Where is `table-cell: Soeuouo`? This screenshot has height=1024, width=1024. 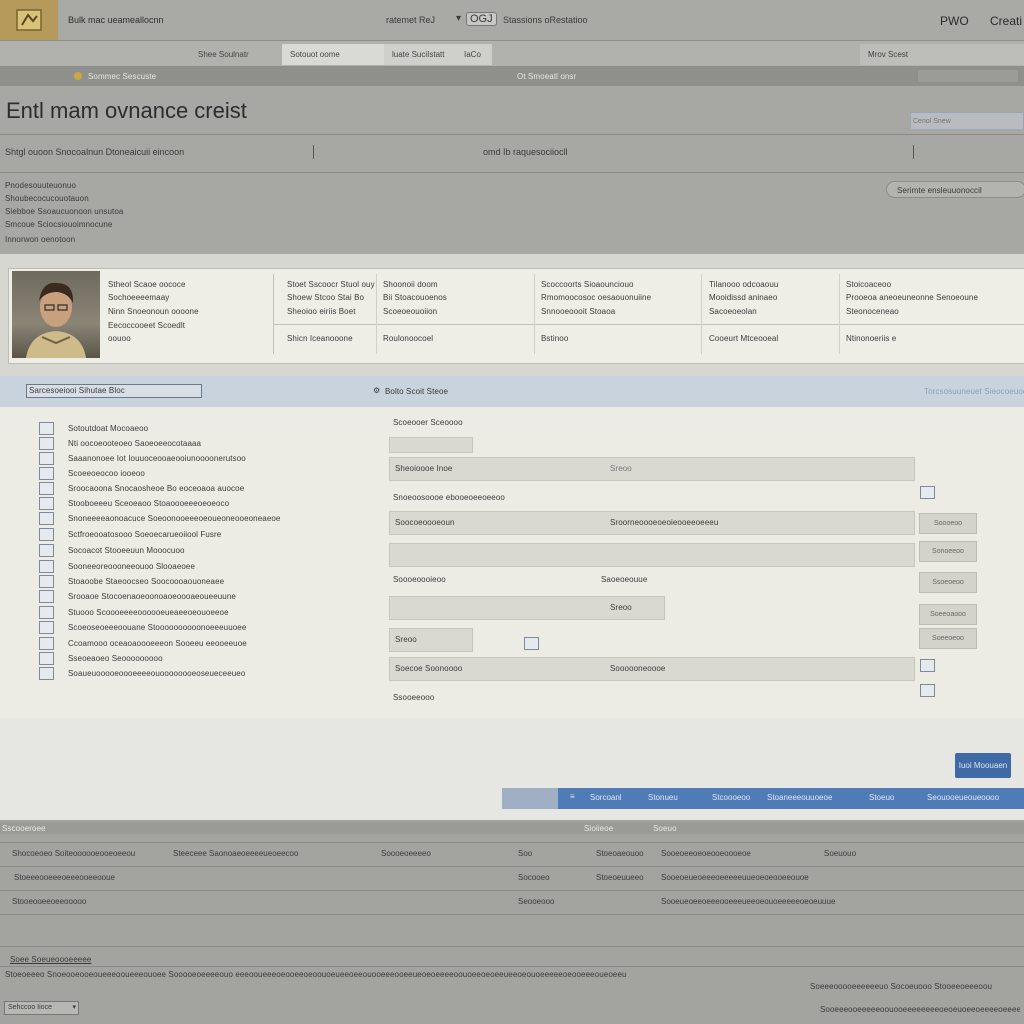 table-cell: Soeuouo is located at coordinates (840, 853).